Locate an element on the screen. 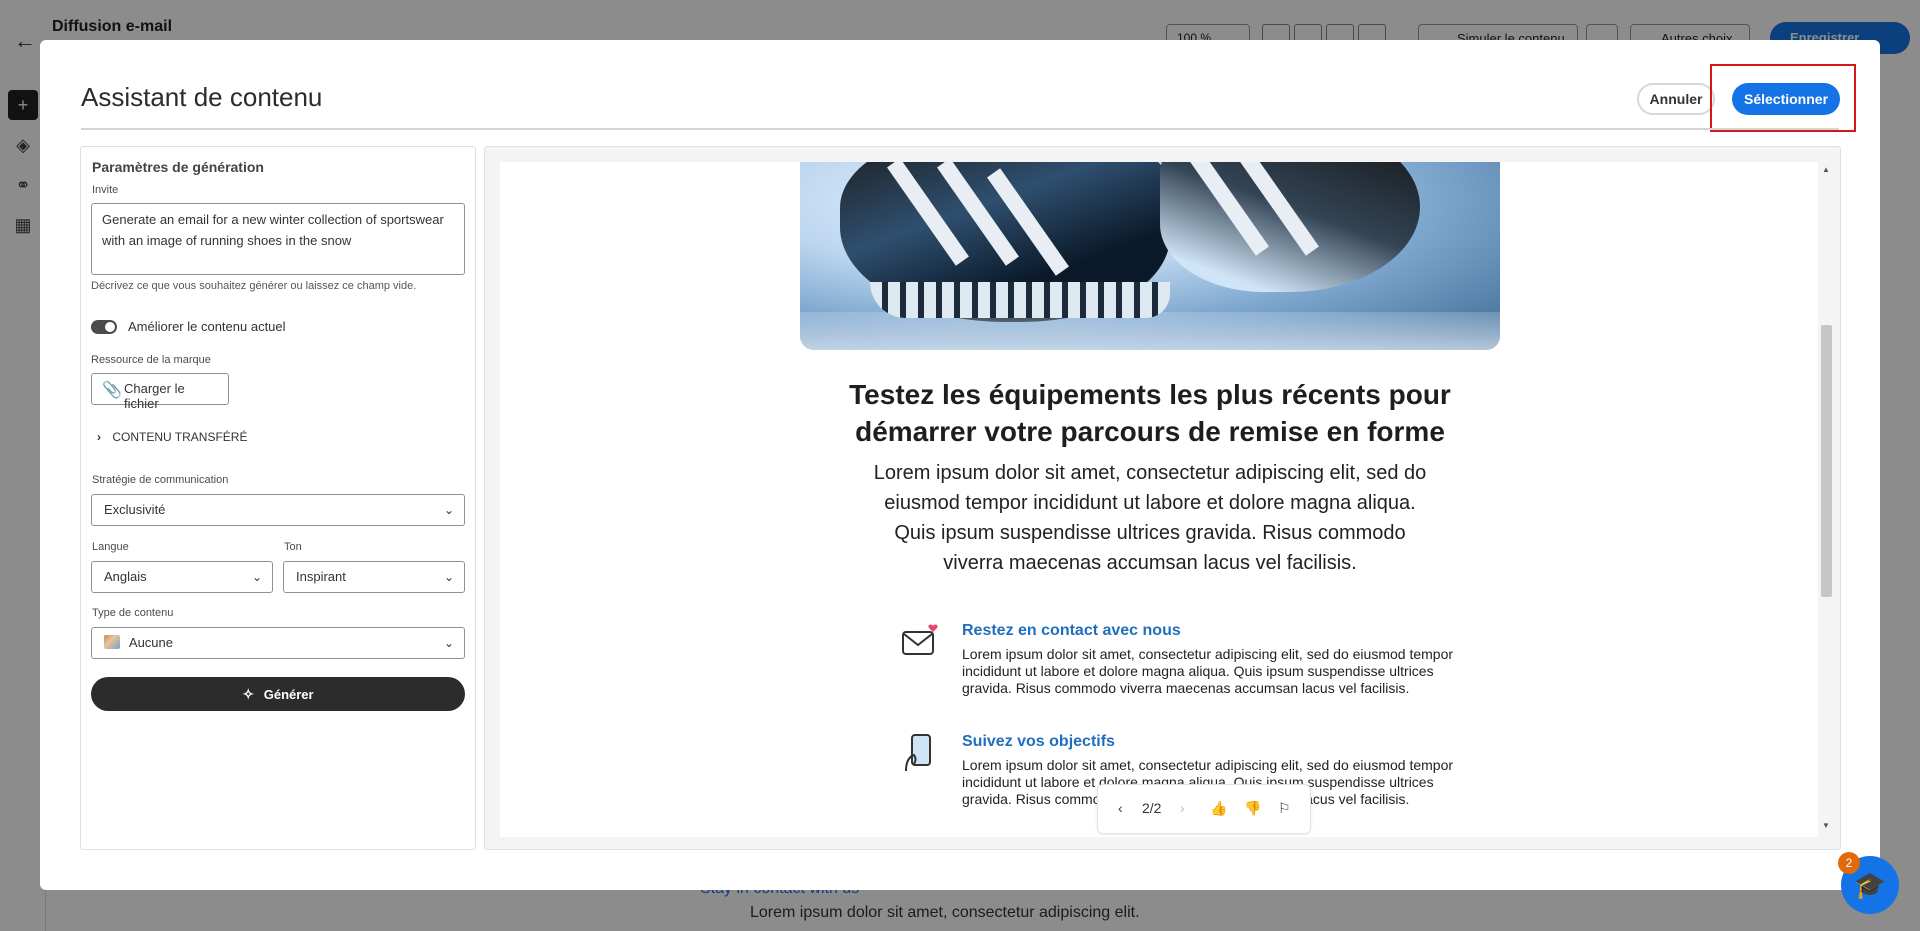 Image resolution: width=1920 pixels, height=931 pixels. feature-title: Restez en contact avec nous is located at coordinates (1071, 630).